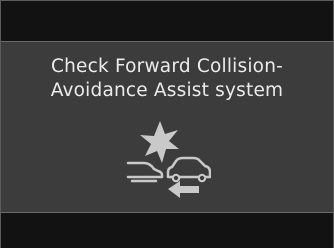  What do you see at coordinates (167, 230) in the screenshot?
I see `bottom-bar` at bounding box center [167, 230].